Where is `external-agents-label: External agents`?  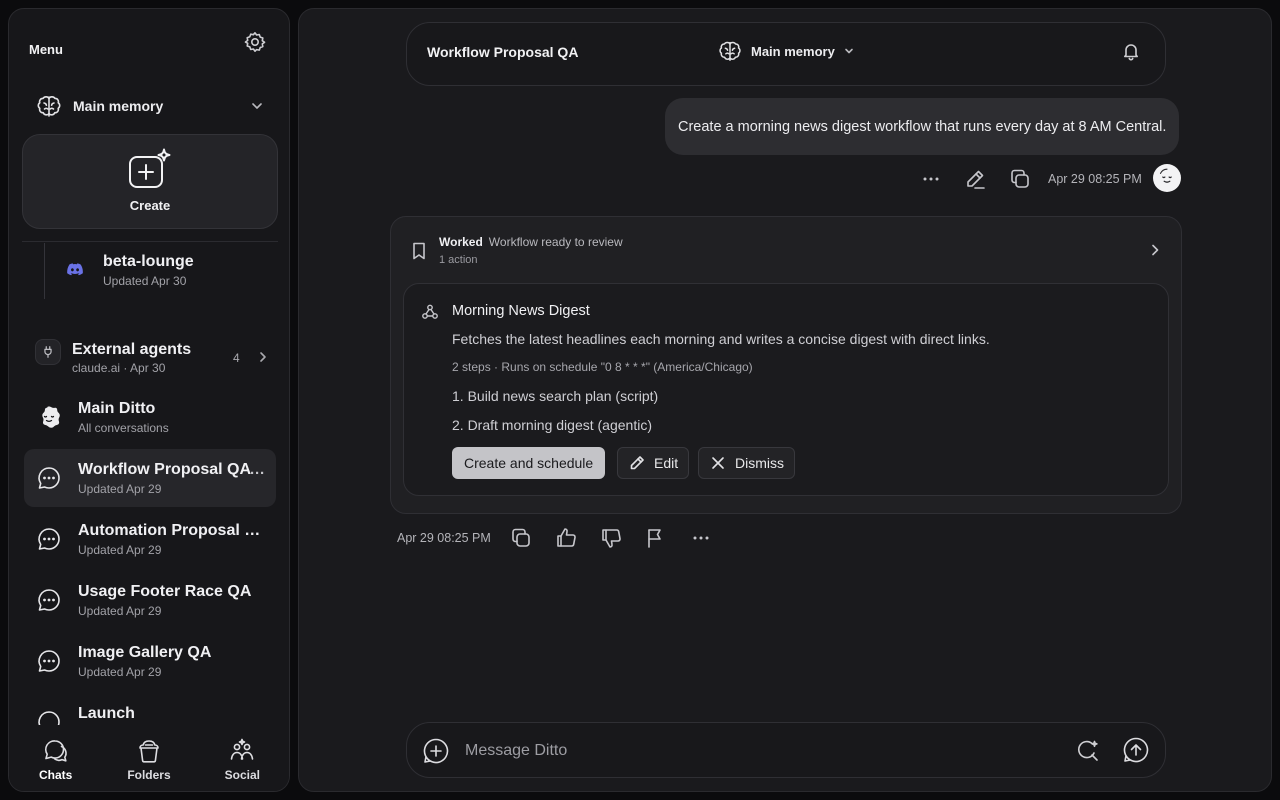 external-agents-label: External agents is located at coordinates (132, 349).